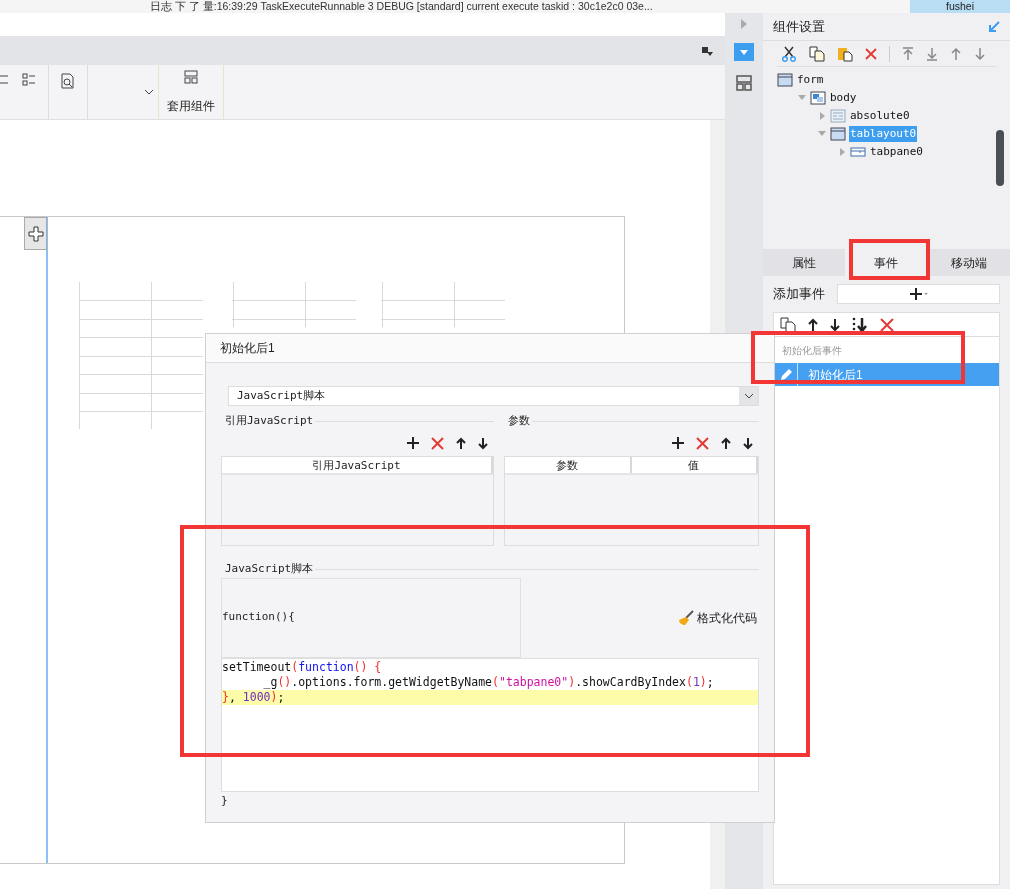 The image size is (1010, 889). What do you see at coordinates (838, 116) in the screenshot?
I see `absolute-icon` at bounding box center [838, 116].